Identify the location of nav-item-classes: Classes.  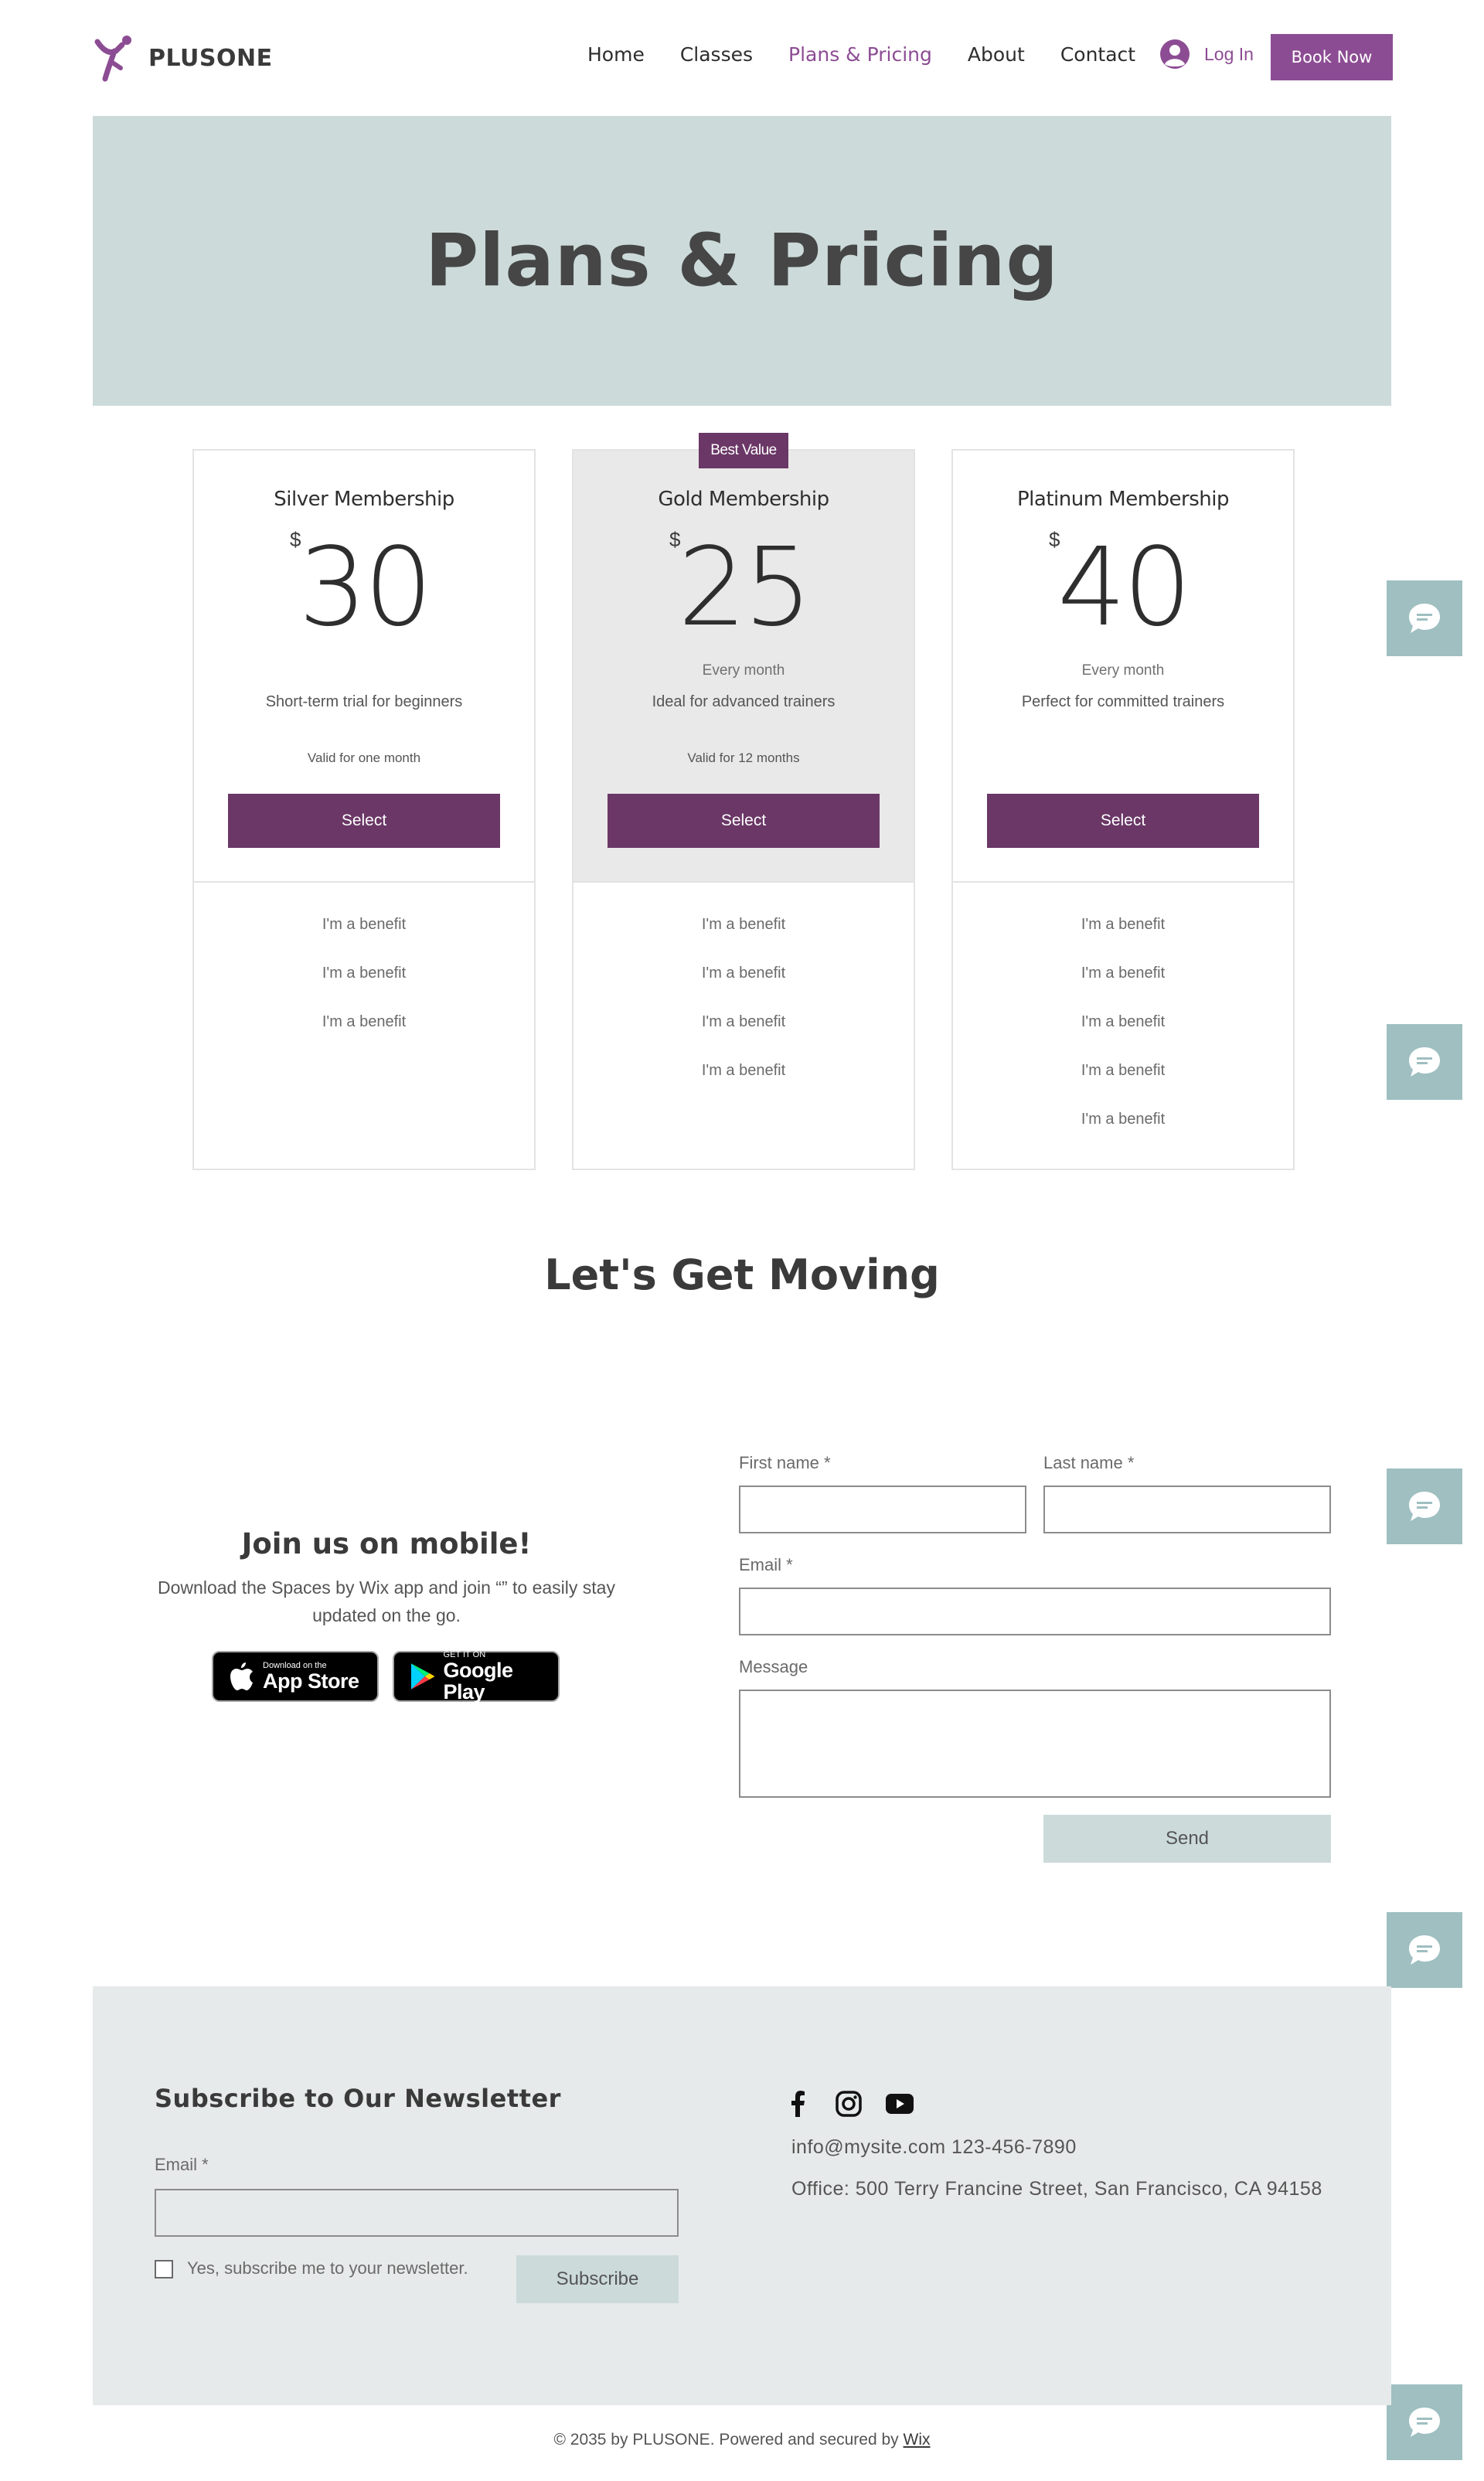
(716, 55).